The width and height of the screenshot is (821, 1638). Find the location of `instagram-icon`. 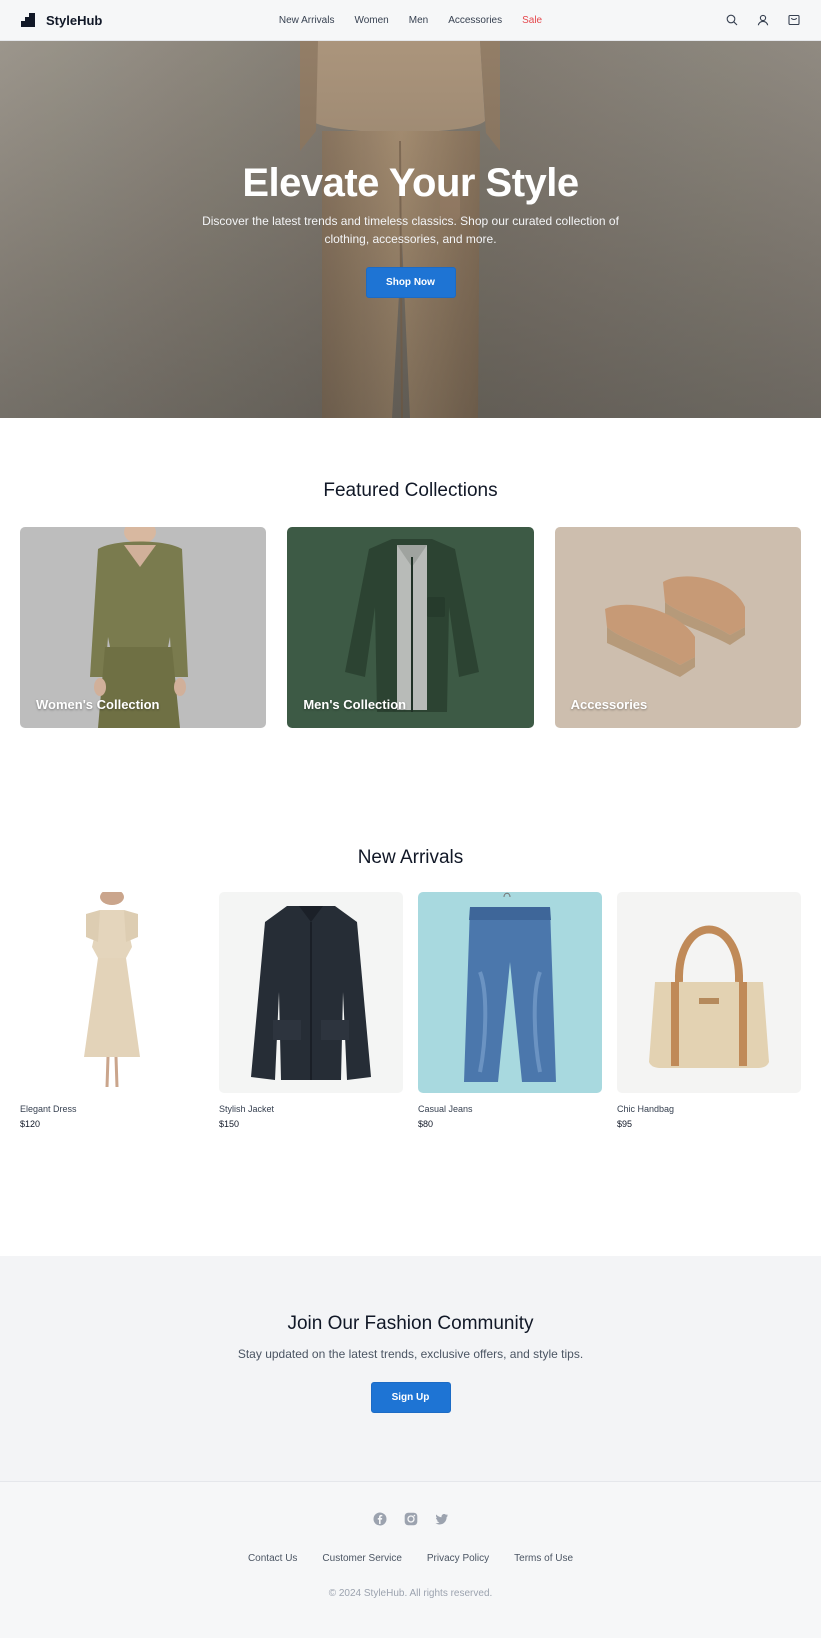

instagram-icon is located at coordinates (411, 1519).